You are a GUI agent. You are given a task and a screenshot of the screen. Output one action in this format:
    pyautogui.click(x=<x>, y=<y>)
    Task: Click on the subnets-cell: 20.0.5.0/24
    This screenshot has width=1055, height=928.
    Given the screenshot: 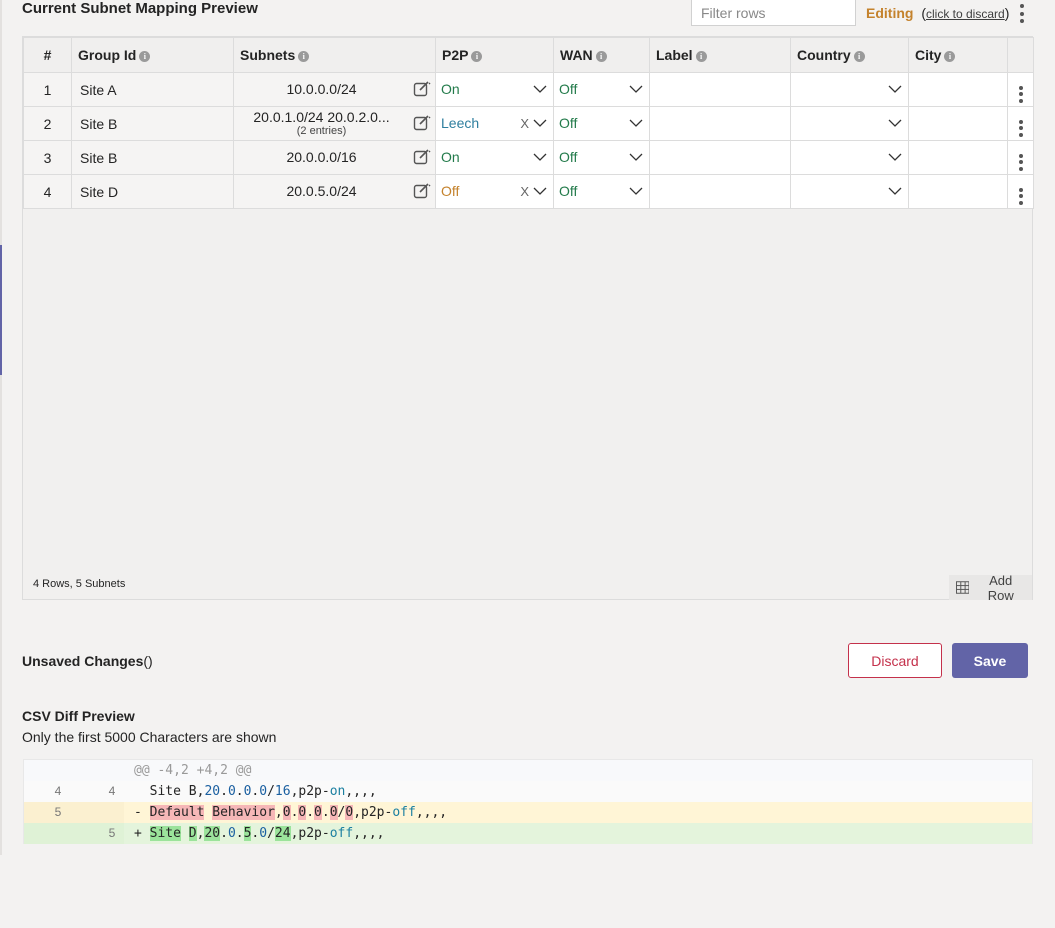 What is the action you would take?
    pyautogui.click(x=334, y=191)
    